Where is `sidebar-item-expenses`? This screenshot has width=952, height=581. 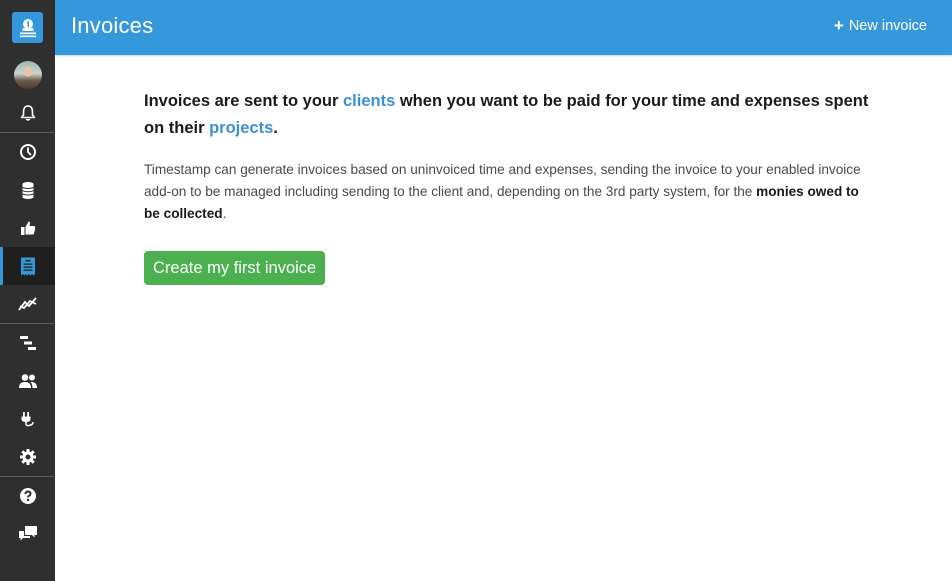
sidebar-item-expenses is located at coordinates (27, 190).